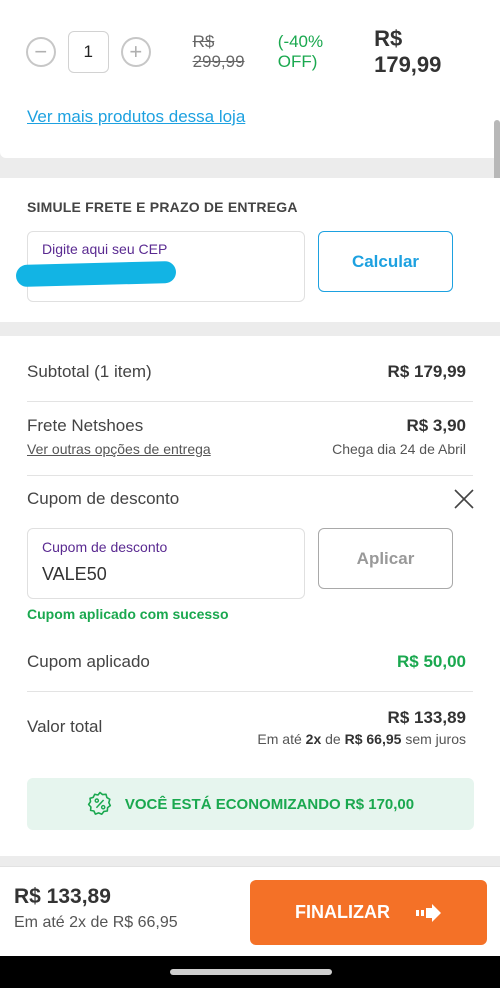  What do you see at coordinates (103, 498) in the screenshot?
I see `coupon-section-label: Cupom de desconto` at bounding box center [103, 498].